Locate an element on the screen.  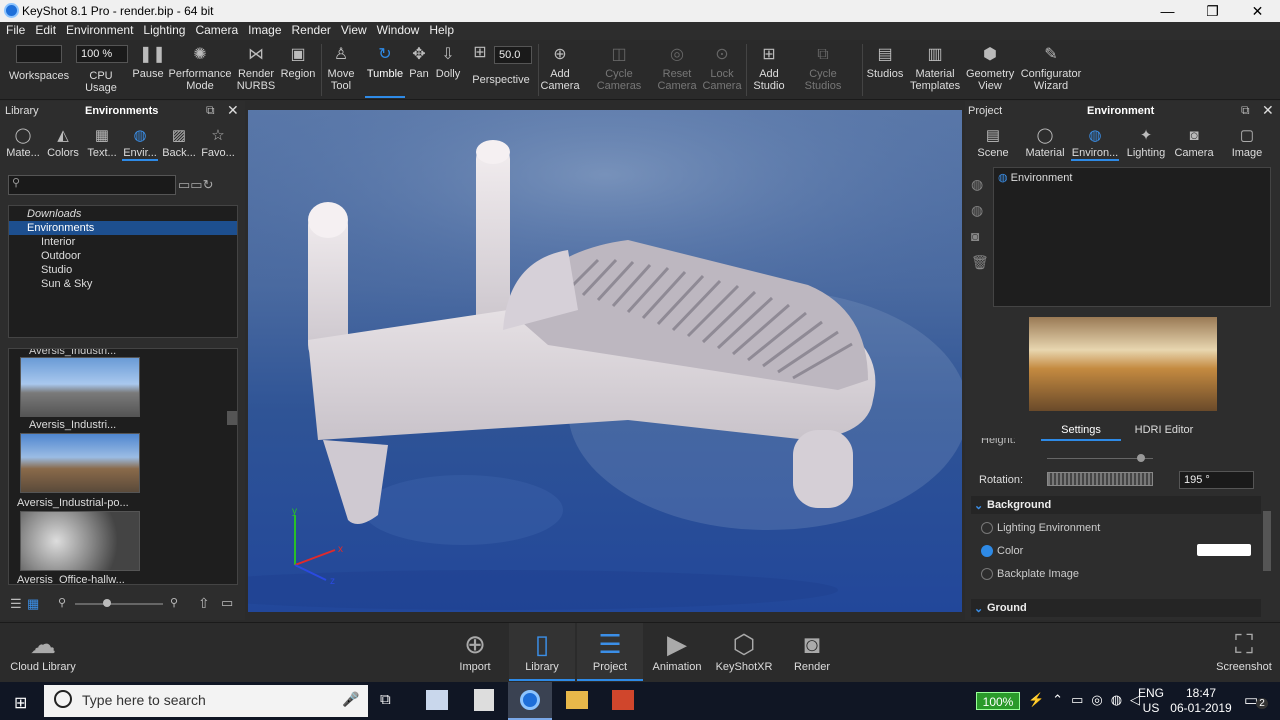
cpu-usage-dropdown: 100 % is located at coordinates (102, 54).